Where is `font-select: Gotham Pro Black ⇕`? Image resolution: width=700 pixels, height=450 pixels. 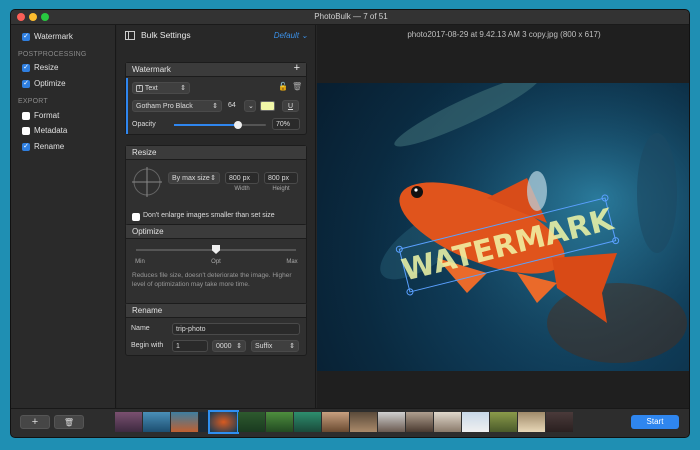
font-select: Gotham Pro Black ⇕ is located at coordinates (177, 106).